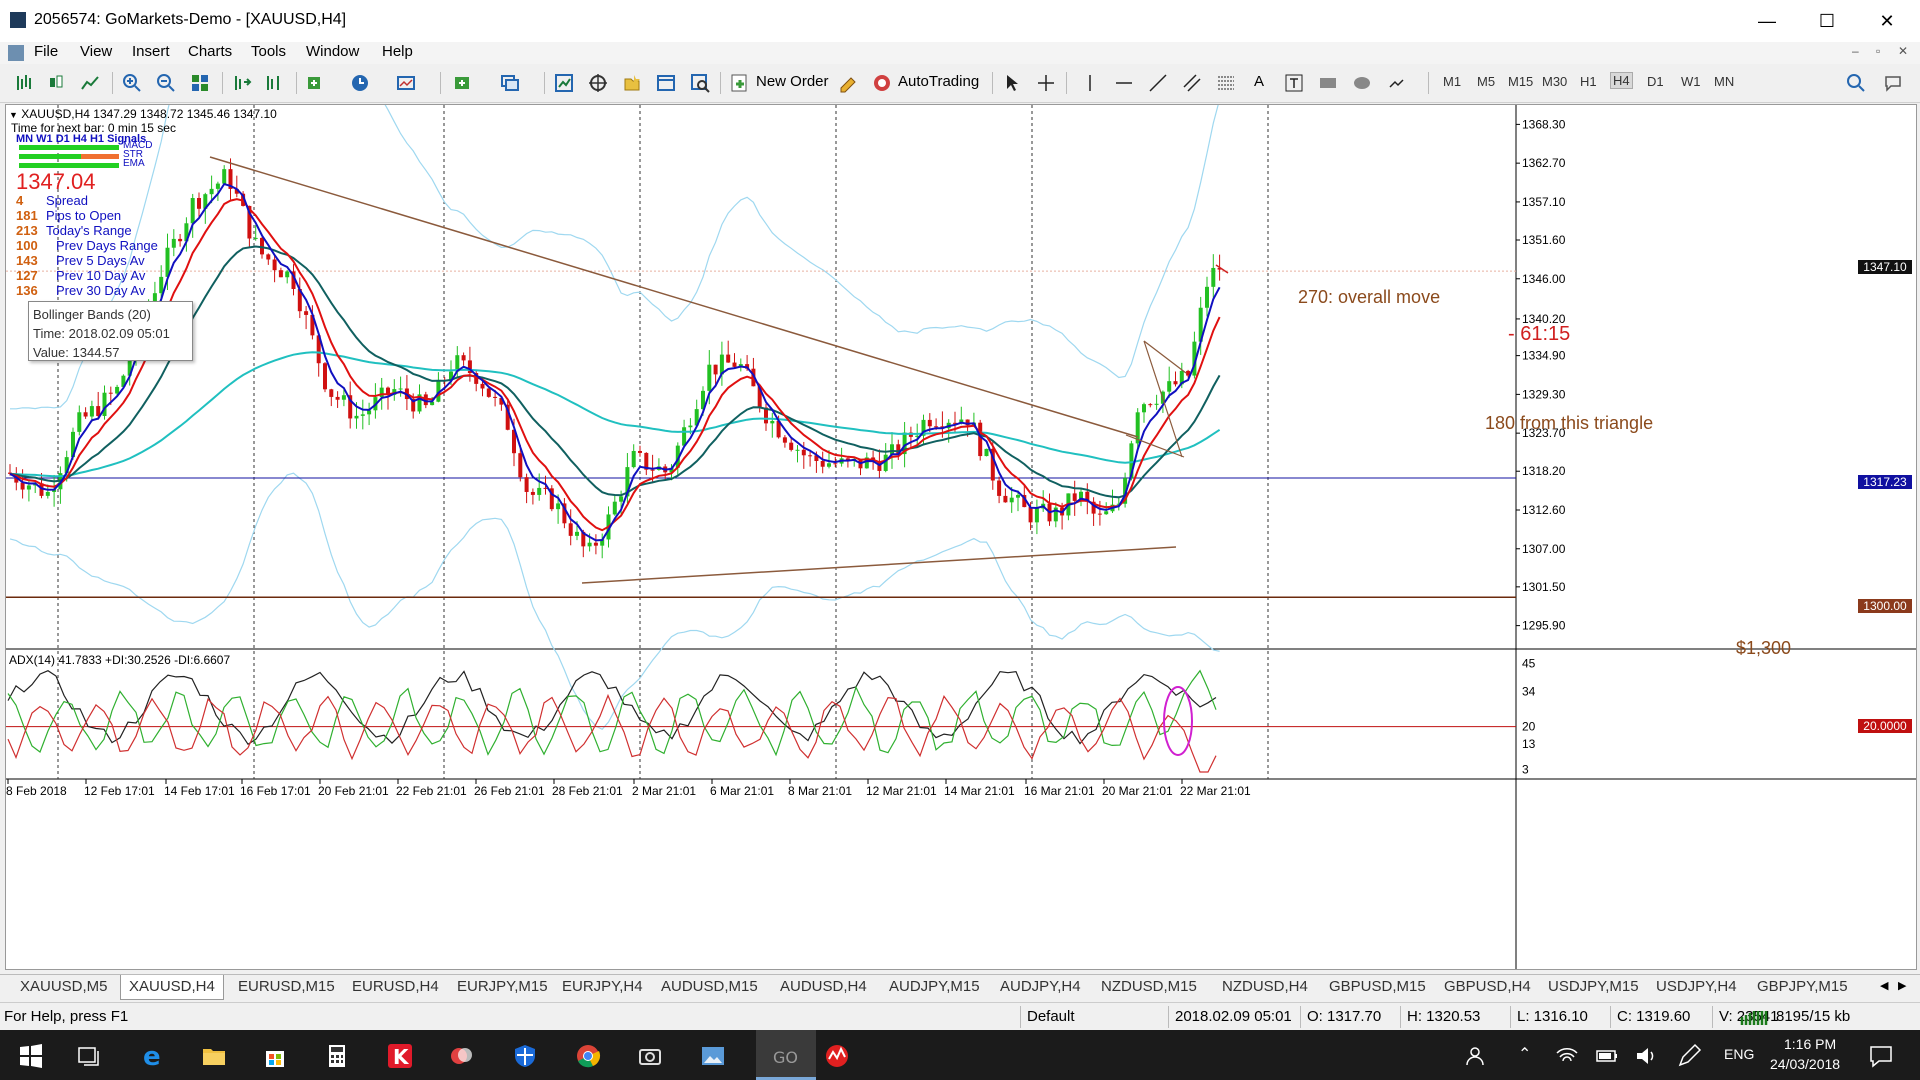  What do you see at coordinates (1607, 1056) in the screenshot?
I see `battery-icon` at bounding box center [1607, 1056].